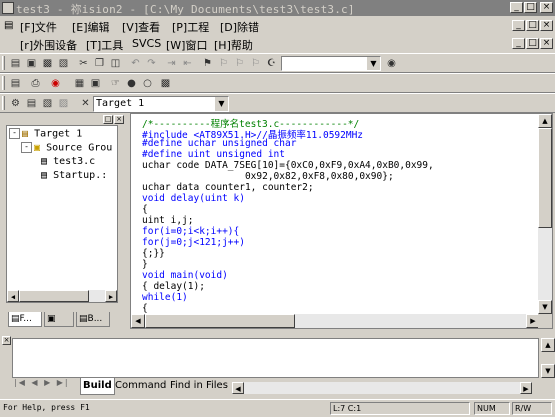 Image resolution: width=555 pixels, height=417 pixels. I want to click on doc-close-button: ×, so click(546, 25).